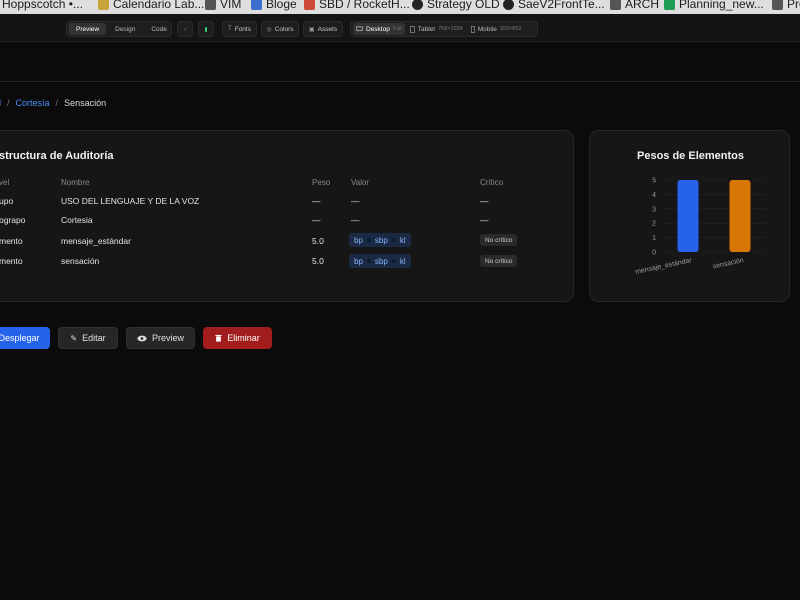 The height and width of the screenshot is (600, 800). I want to click on breadcrumb-link-root: d, so click(0, 103).